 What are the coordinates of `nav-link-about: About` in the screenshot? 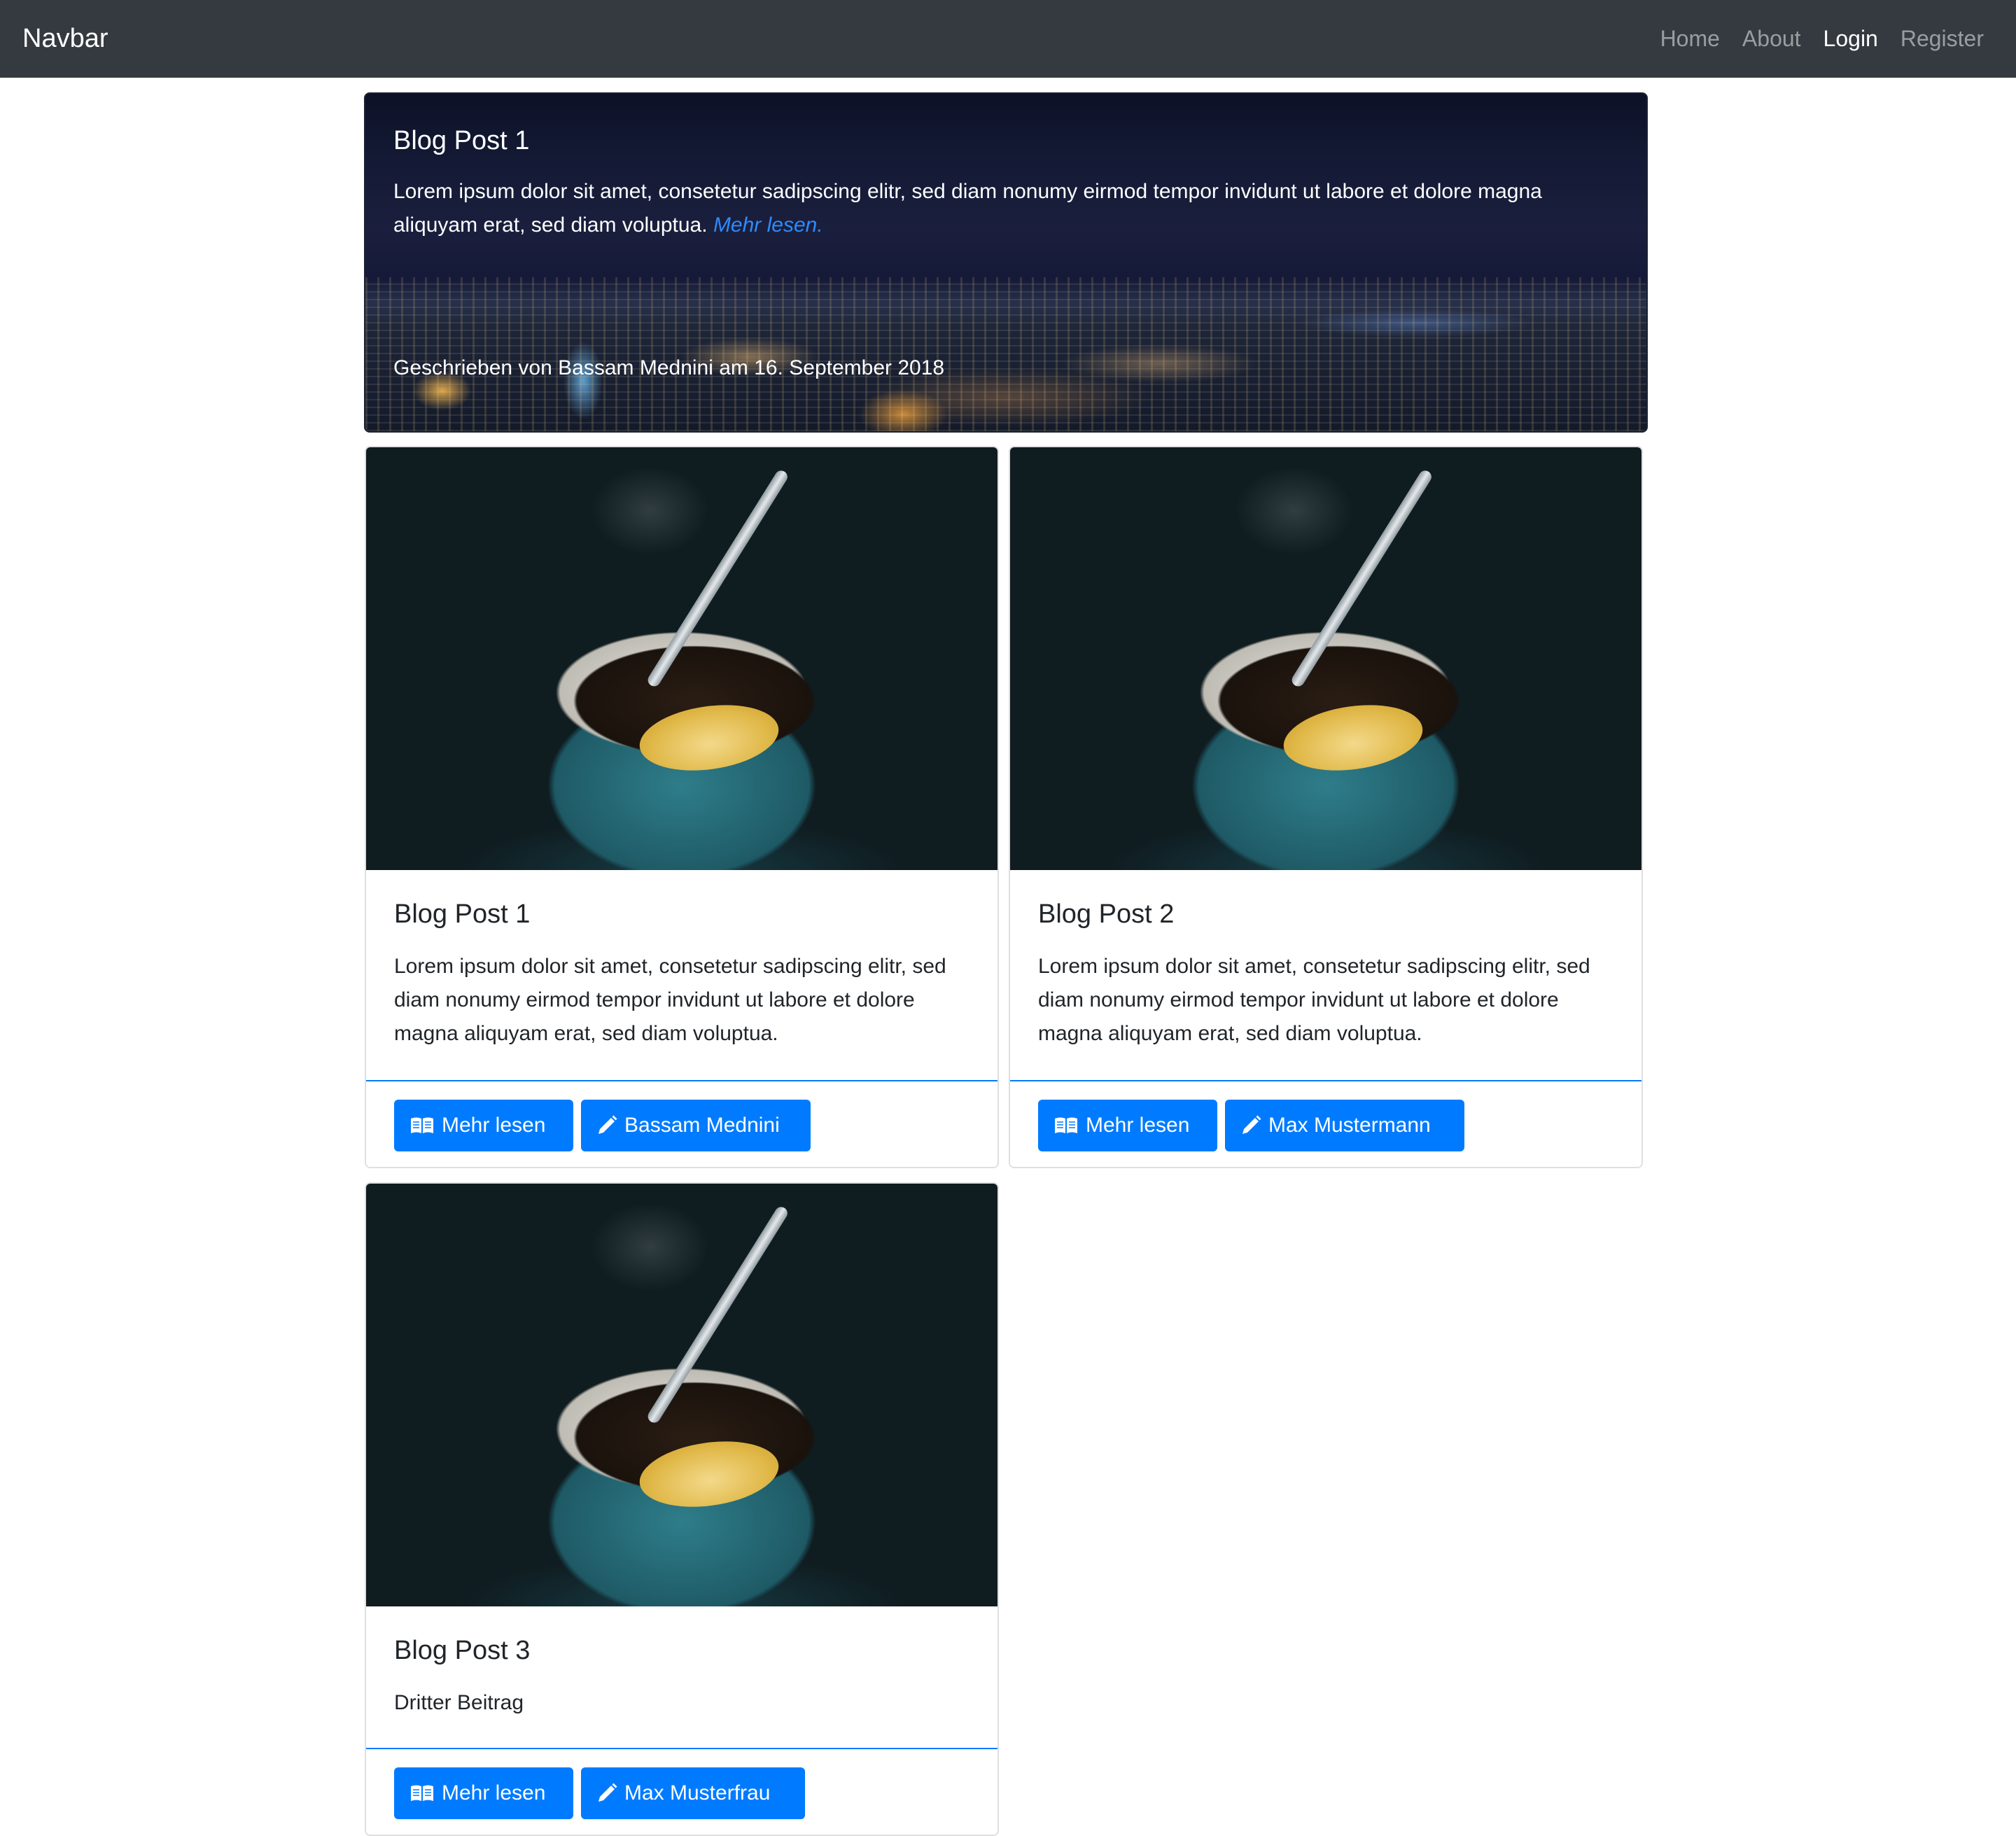 It's located at (1771, 38).